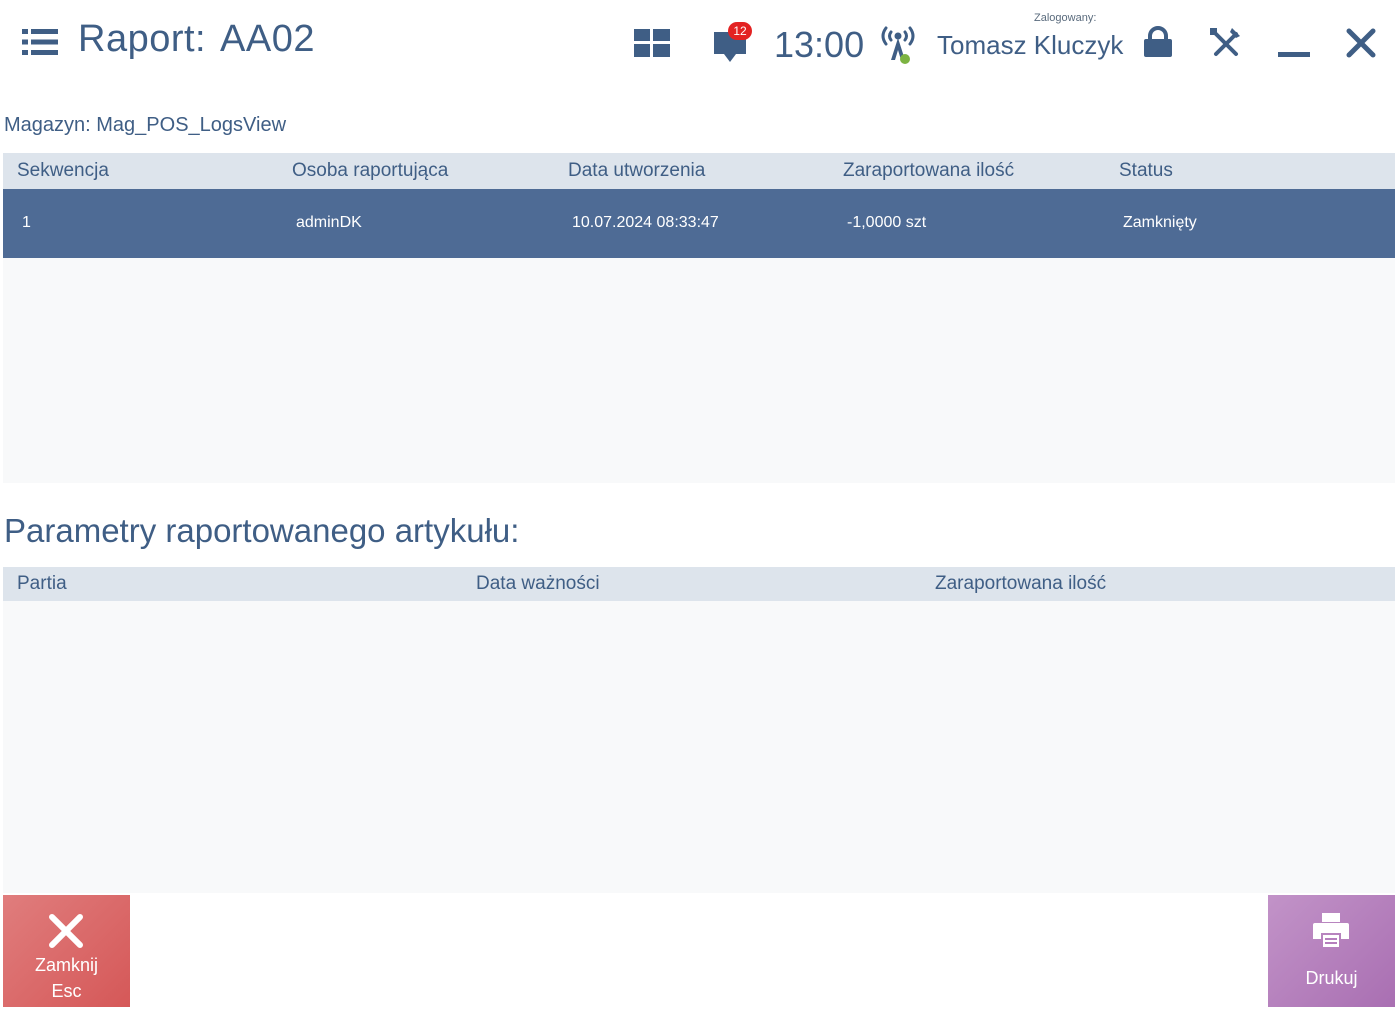 This screenshot has width=1399, height=1019. I want to click on column-header-reported-quantity: Zaraportowana ilość, so click(1020, 584).